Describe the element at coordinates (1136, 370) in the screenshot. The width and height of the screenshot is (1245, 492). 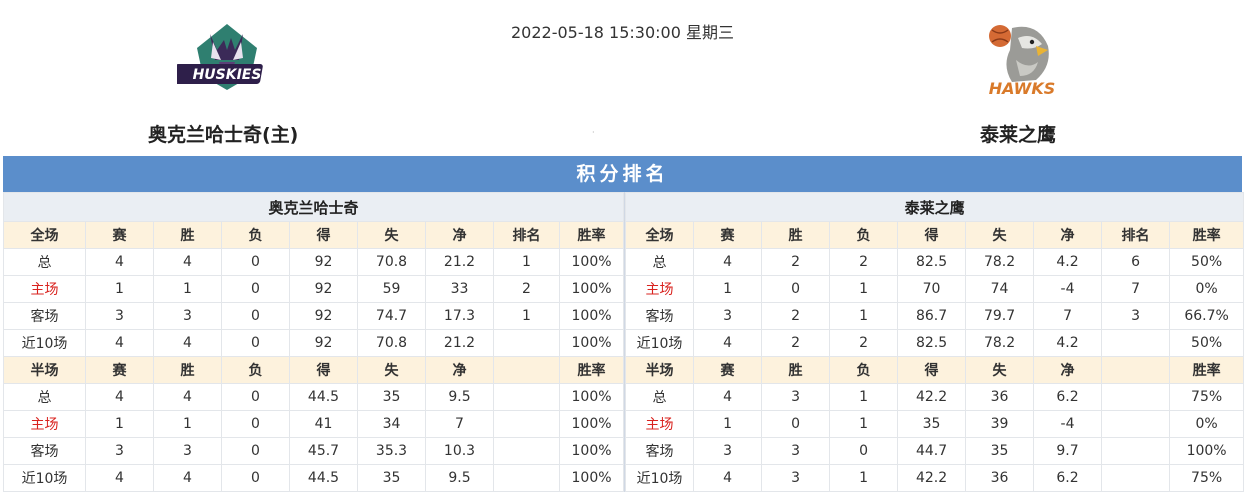
I see `column-header` at that location.